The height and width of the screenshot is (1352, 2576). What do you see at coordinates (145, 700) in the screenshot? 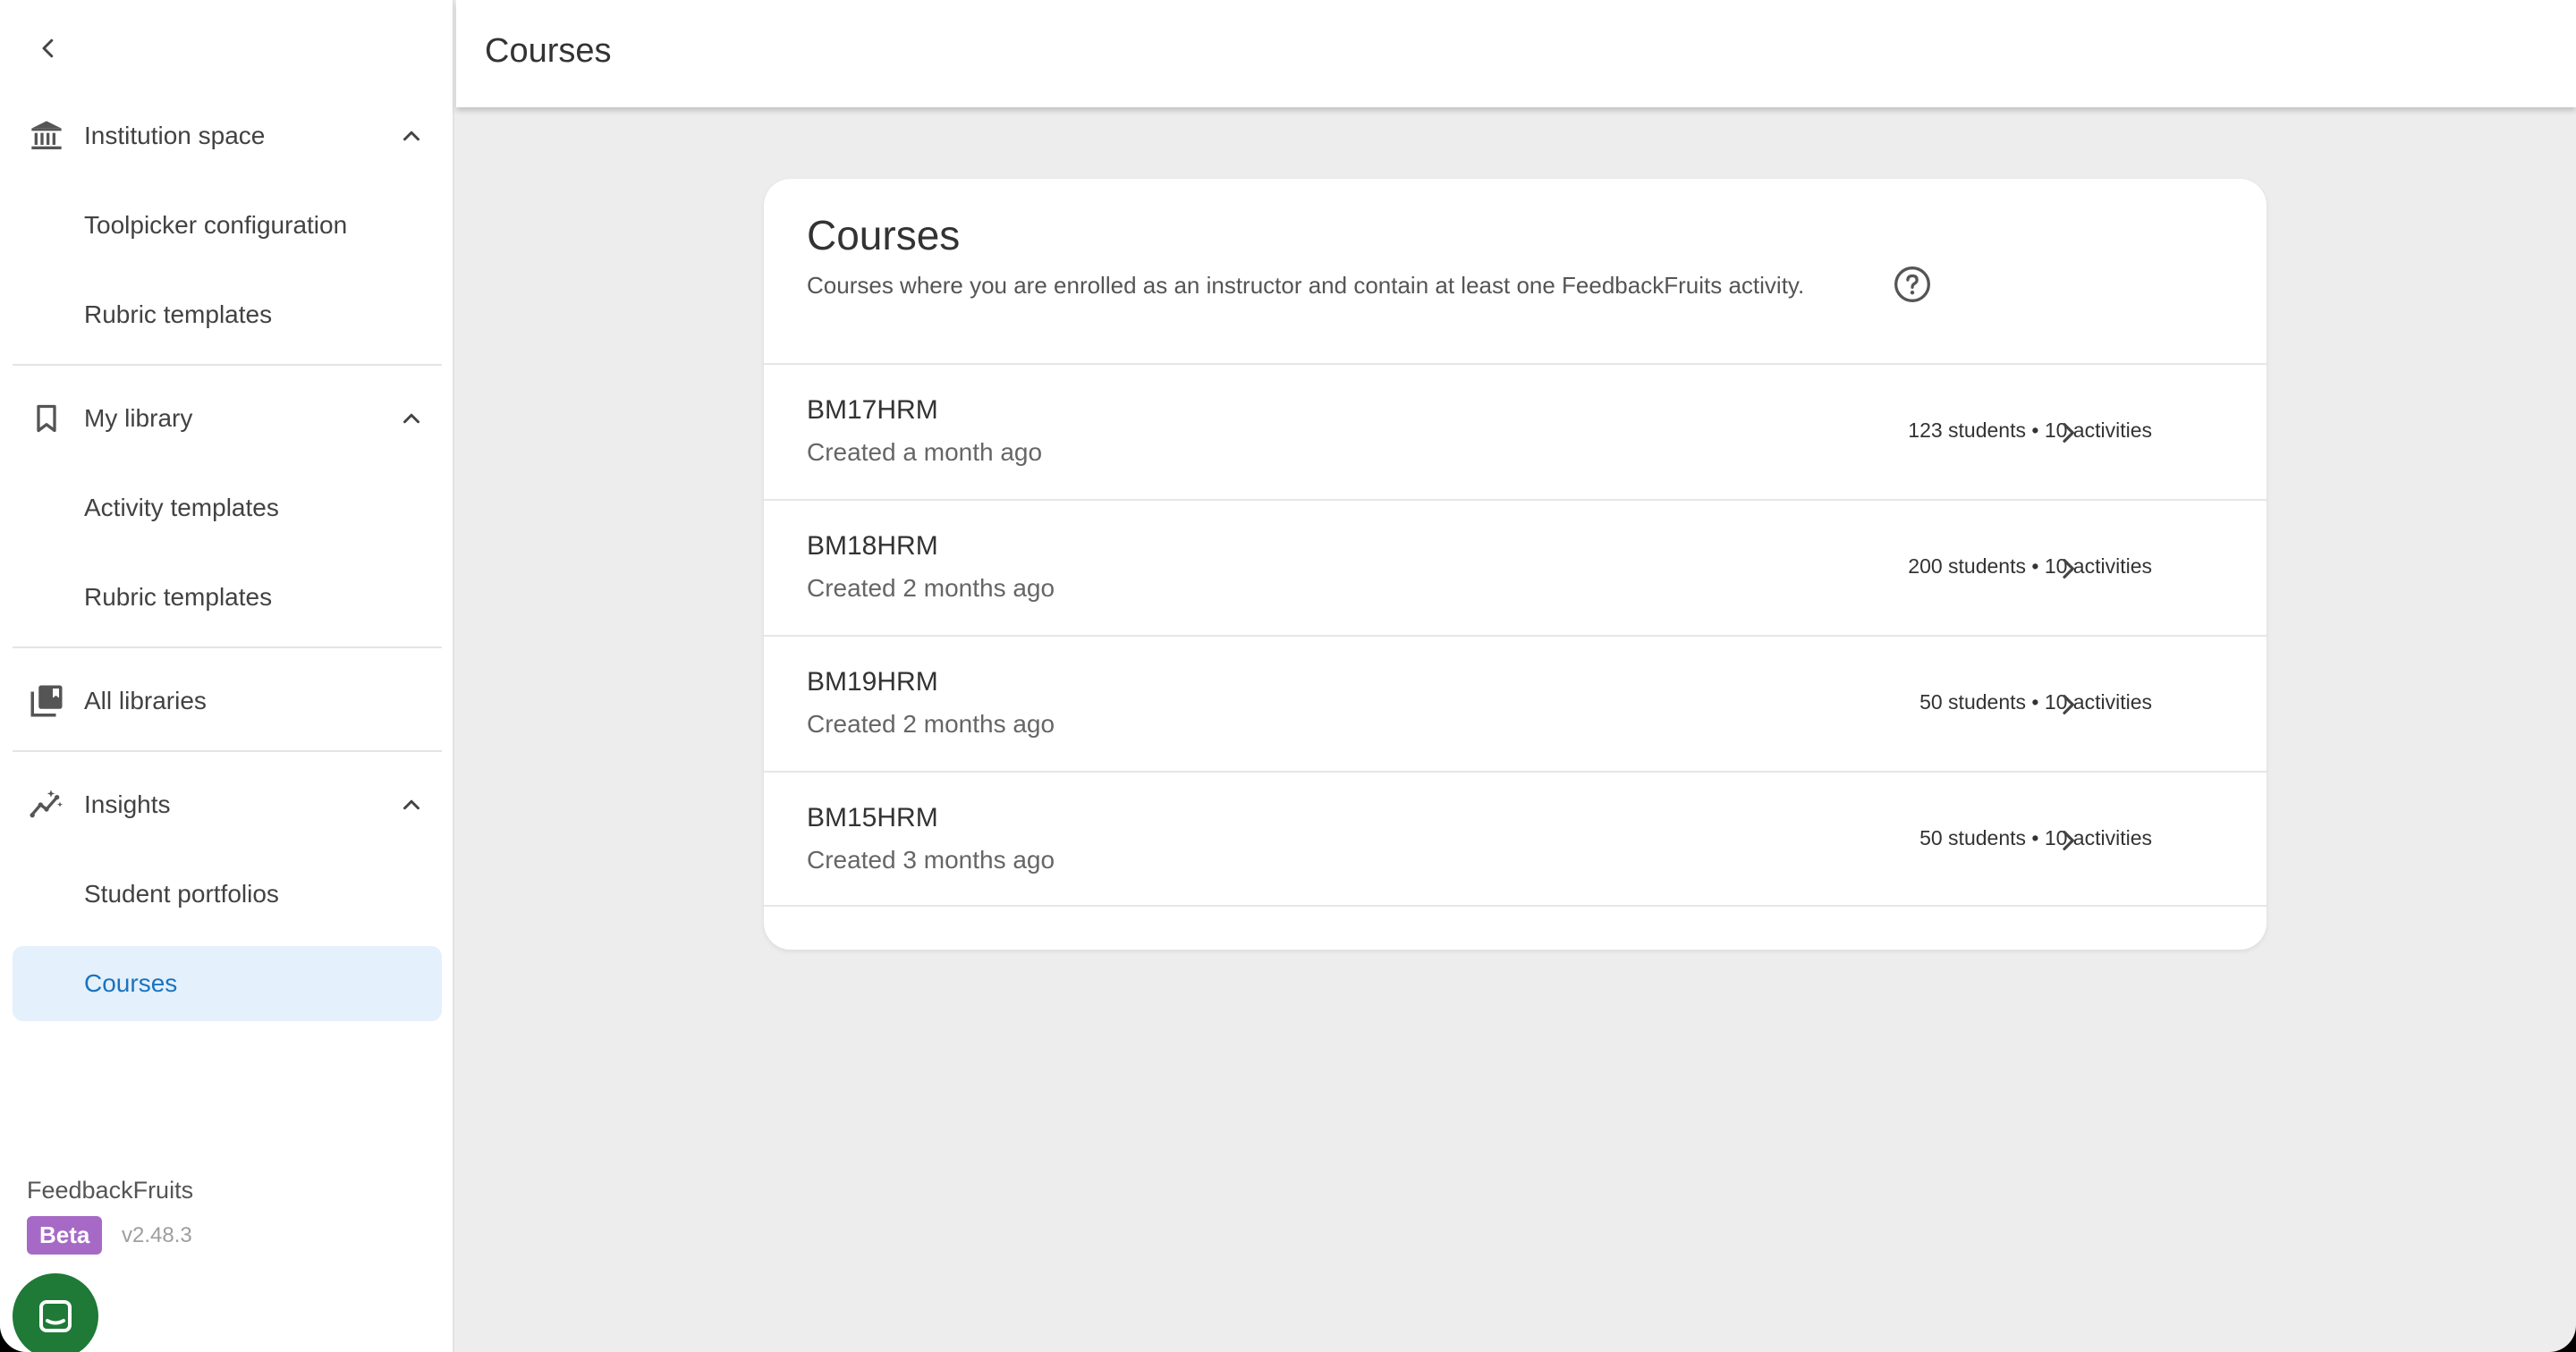
I see `sidebar-item-label: All libraries` at bounding box center [145, 700].